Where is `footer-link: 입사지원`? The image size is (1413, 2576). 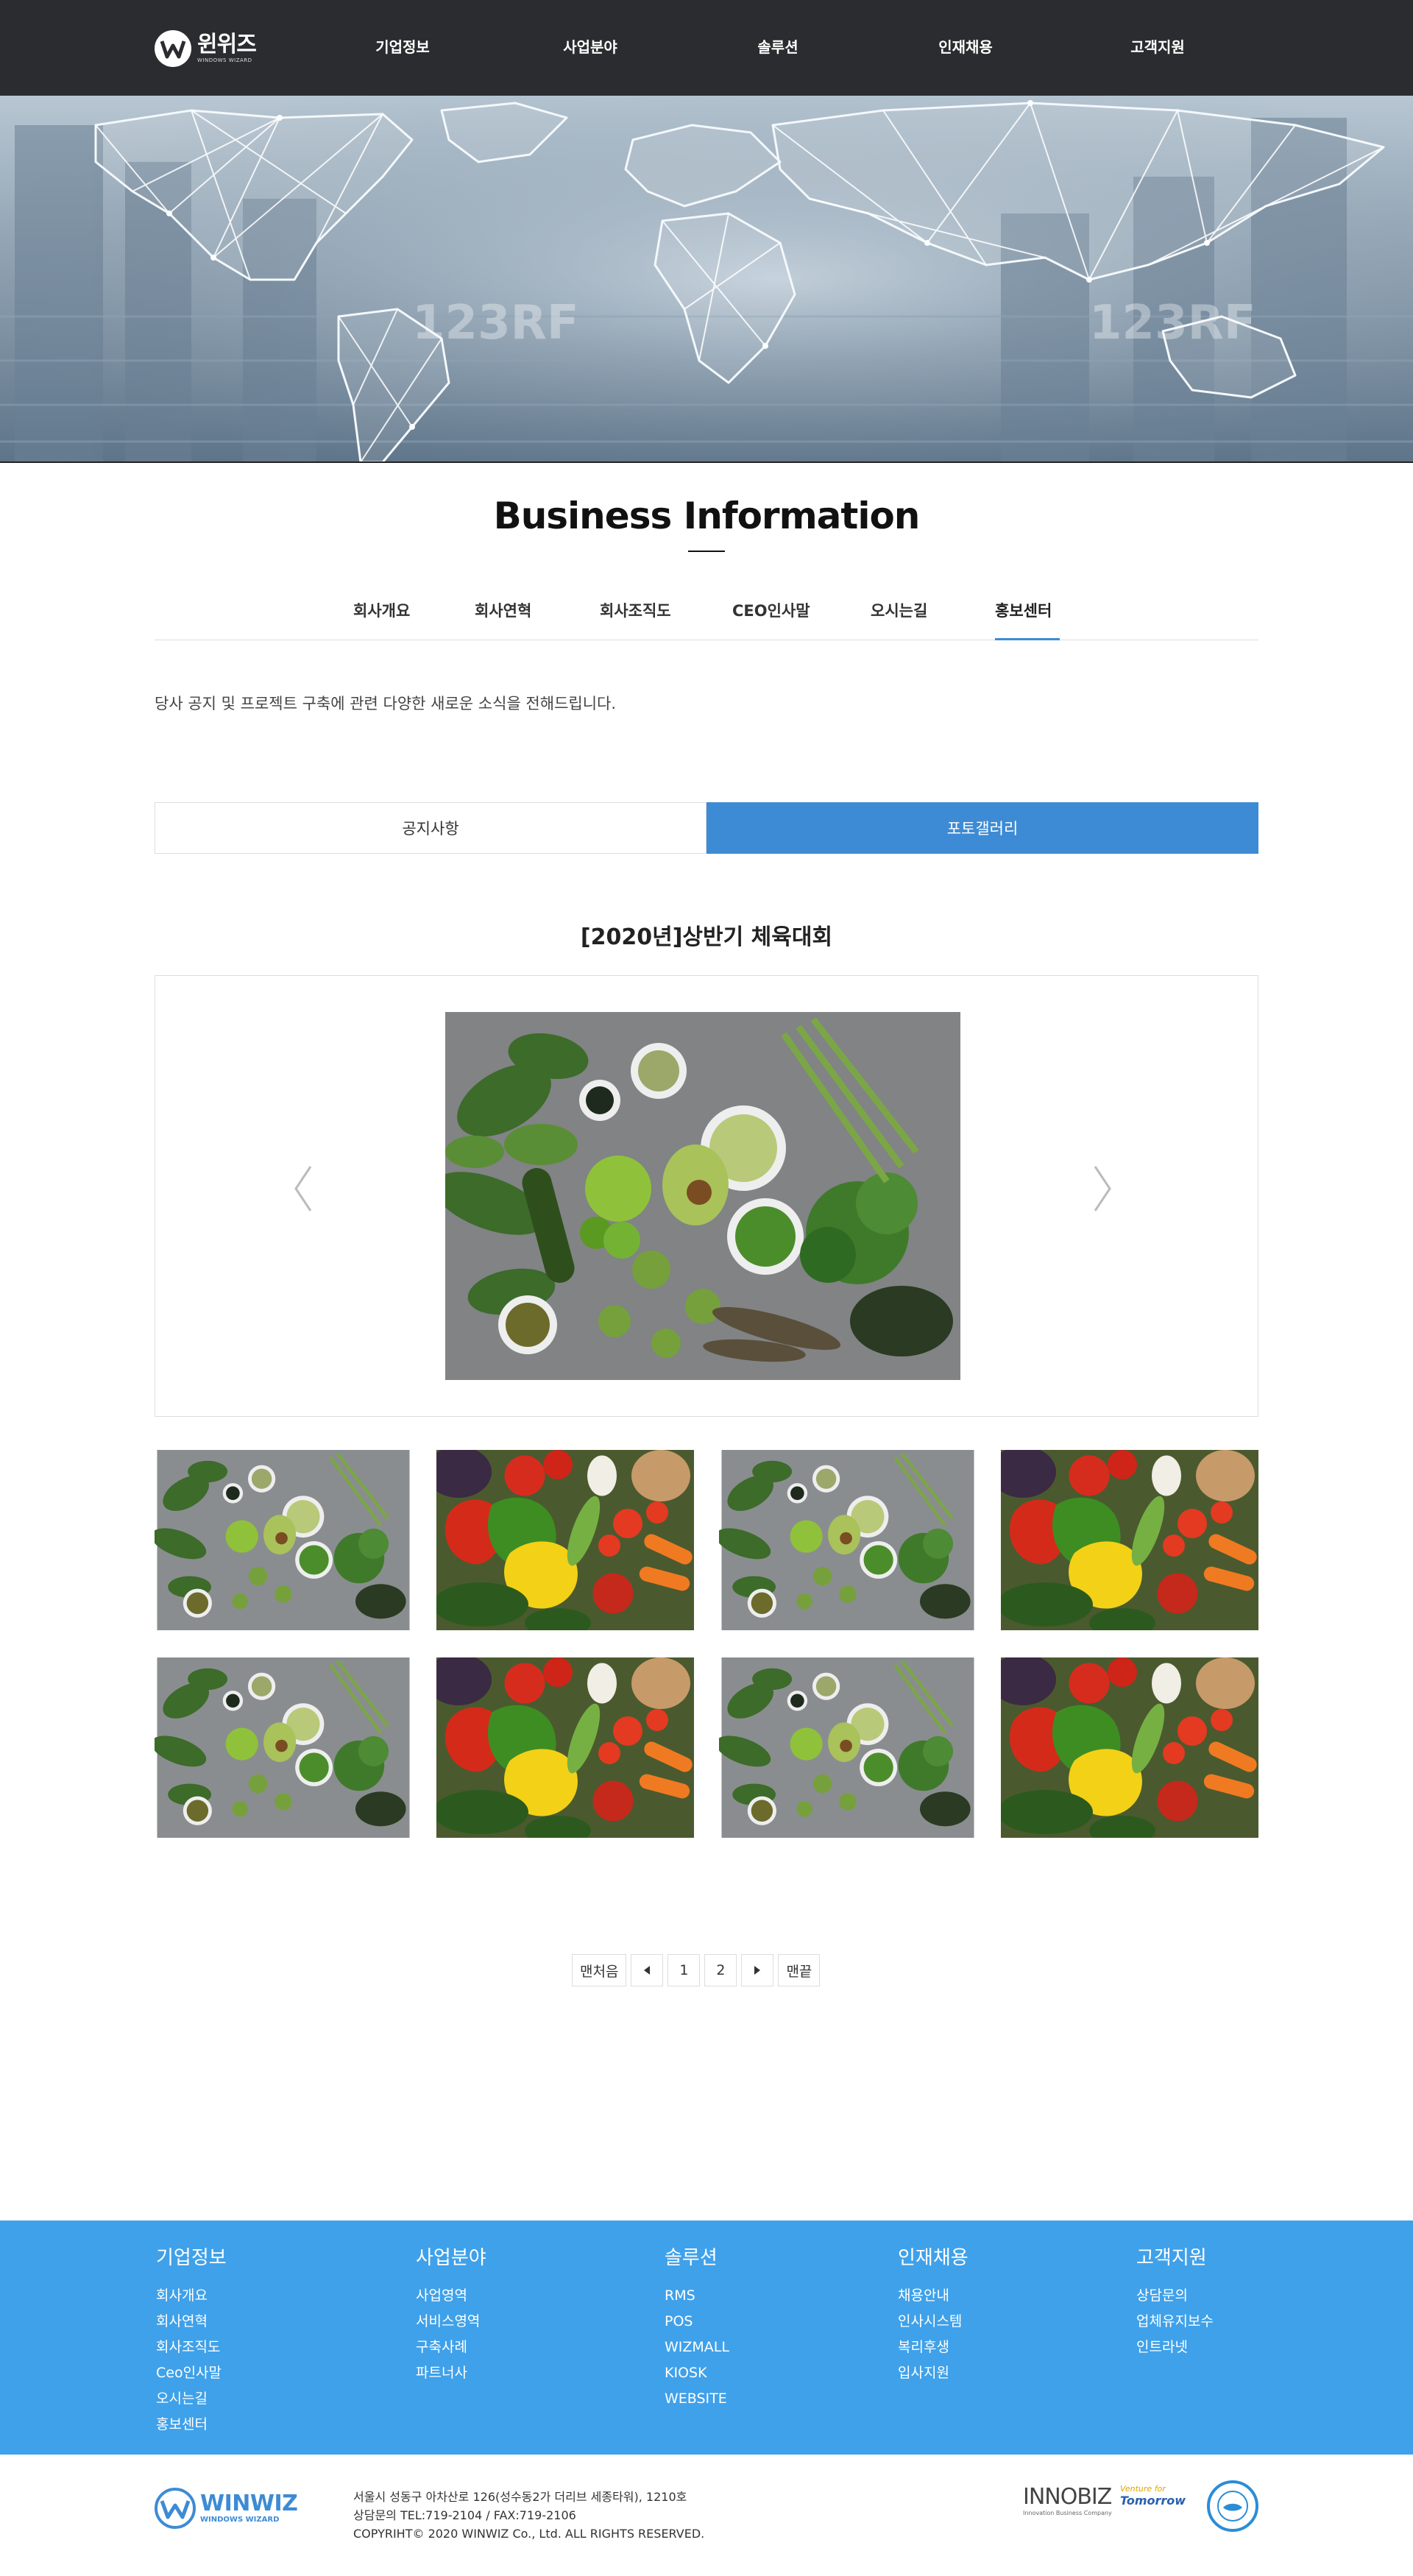 footer-link: 입사지원 is located at coordinates (933, 2373).